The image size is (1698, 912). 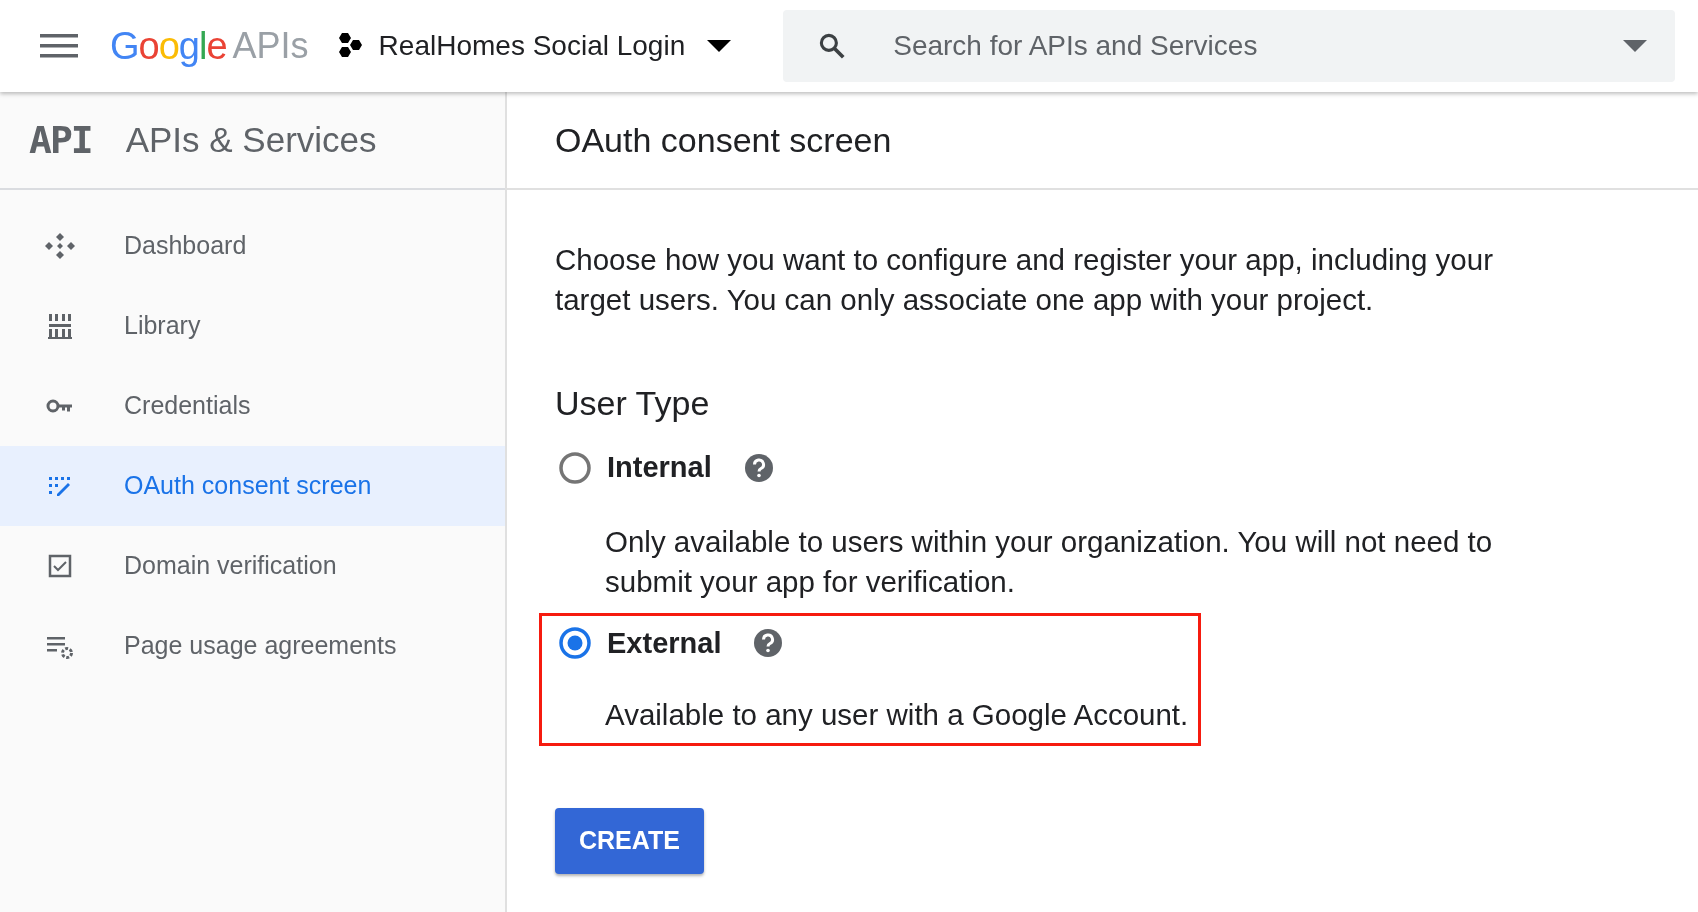 What do you see at coordinates (60, 140) in the screenshot?
I see `api-label: API` at bounding box center [60, 140].